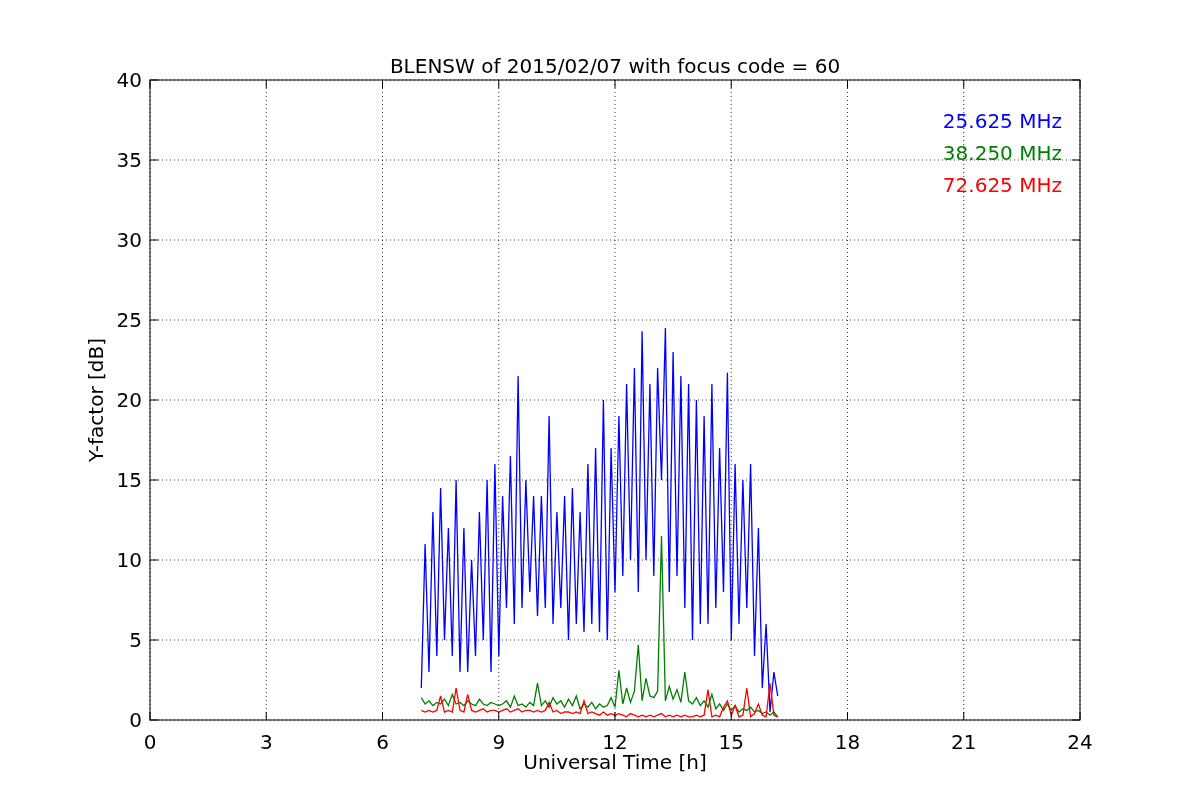 The height and width of the screenshot is (800, 1200). I want to click on legend-entry: 72.625 MHz, so click(1002, 185).